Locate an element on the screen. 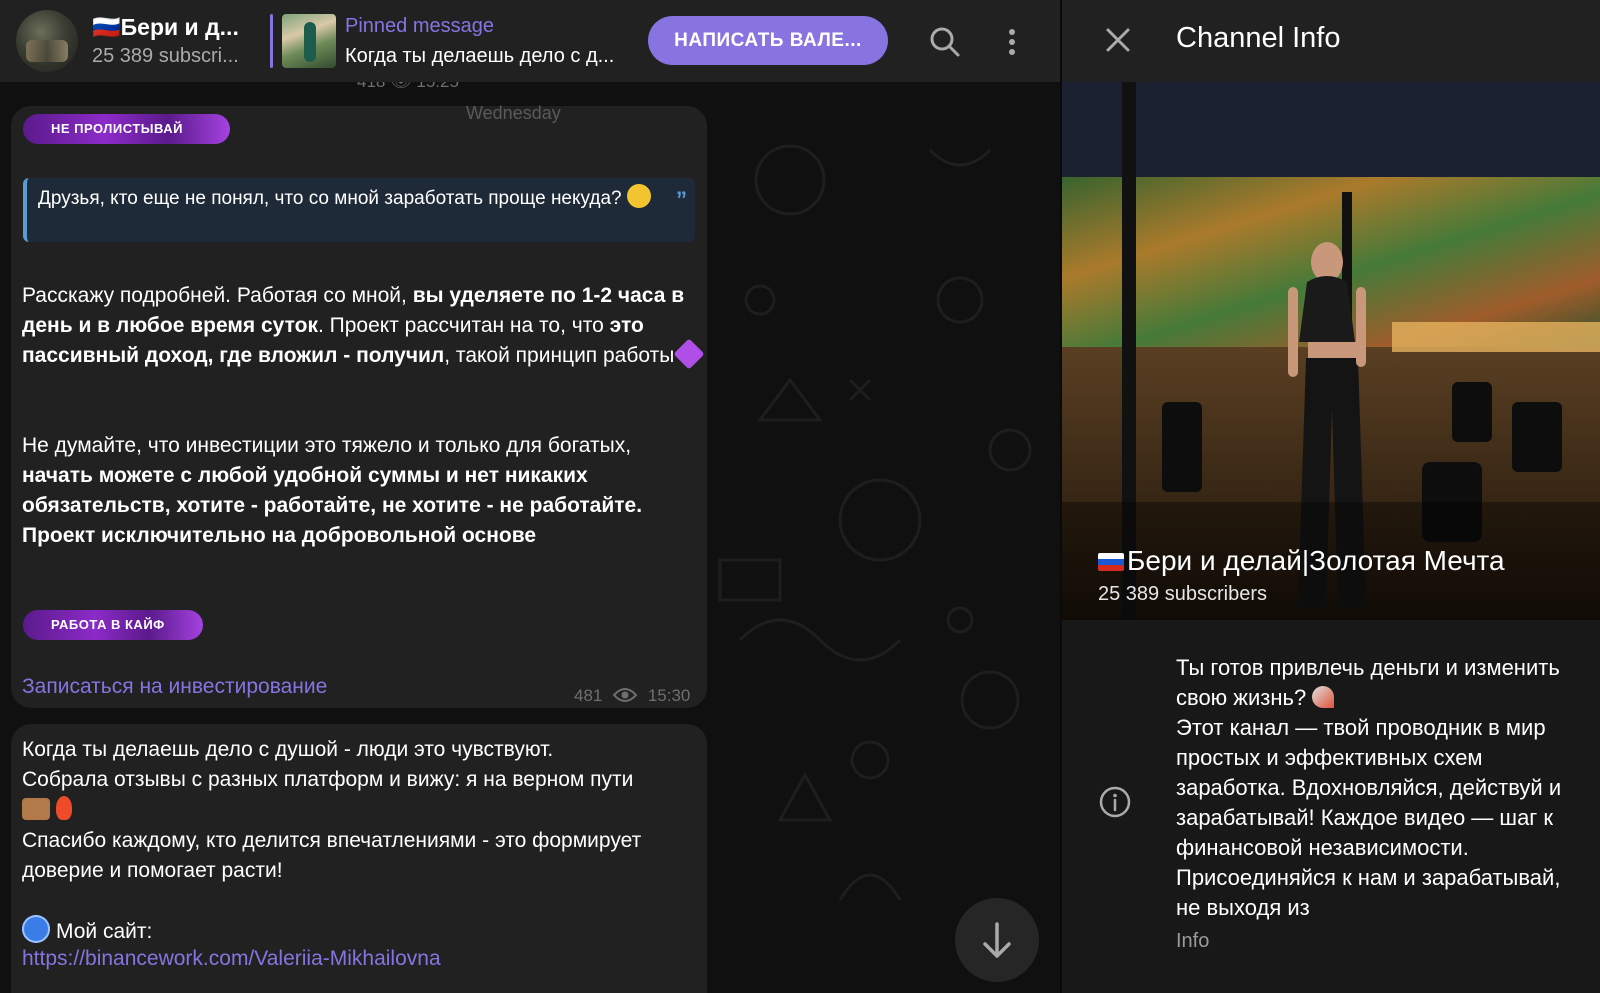  message-meta: 481 15:30 is located at coordinates (632, 696).